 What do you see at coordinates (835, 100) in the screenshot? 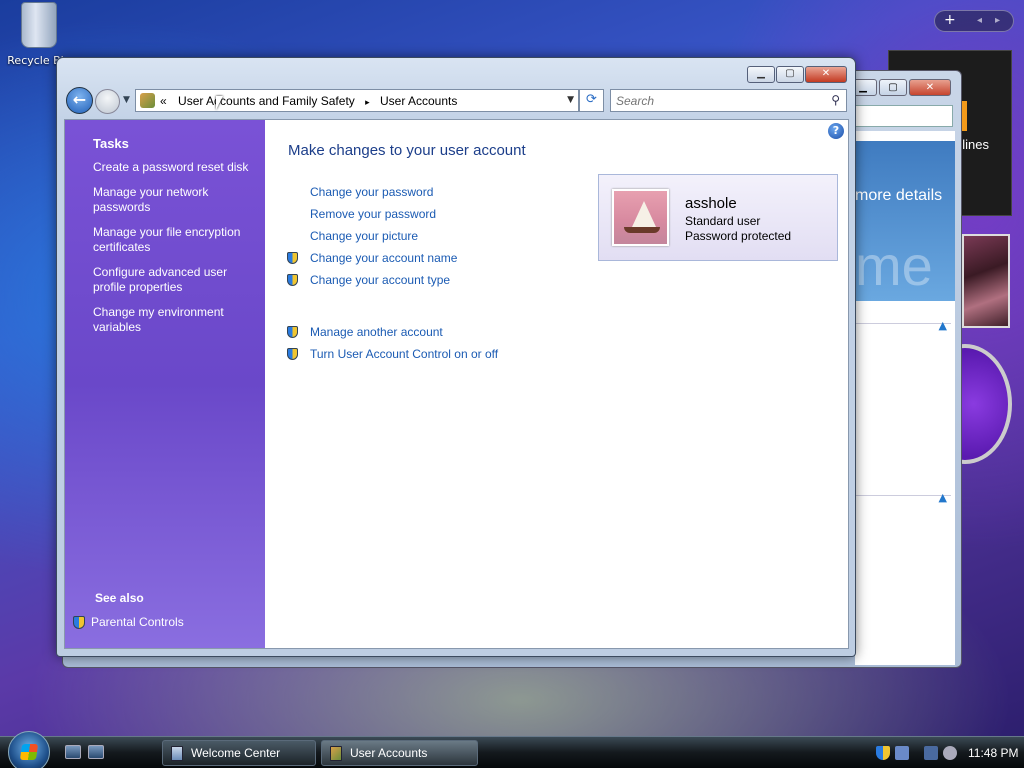
I see `search-icon: ⚲` at bounding box center [835, 100].